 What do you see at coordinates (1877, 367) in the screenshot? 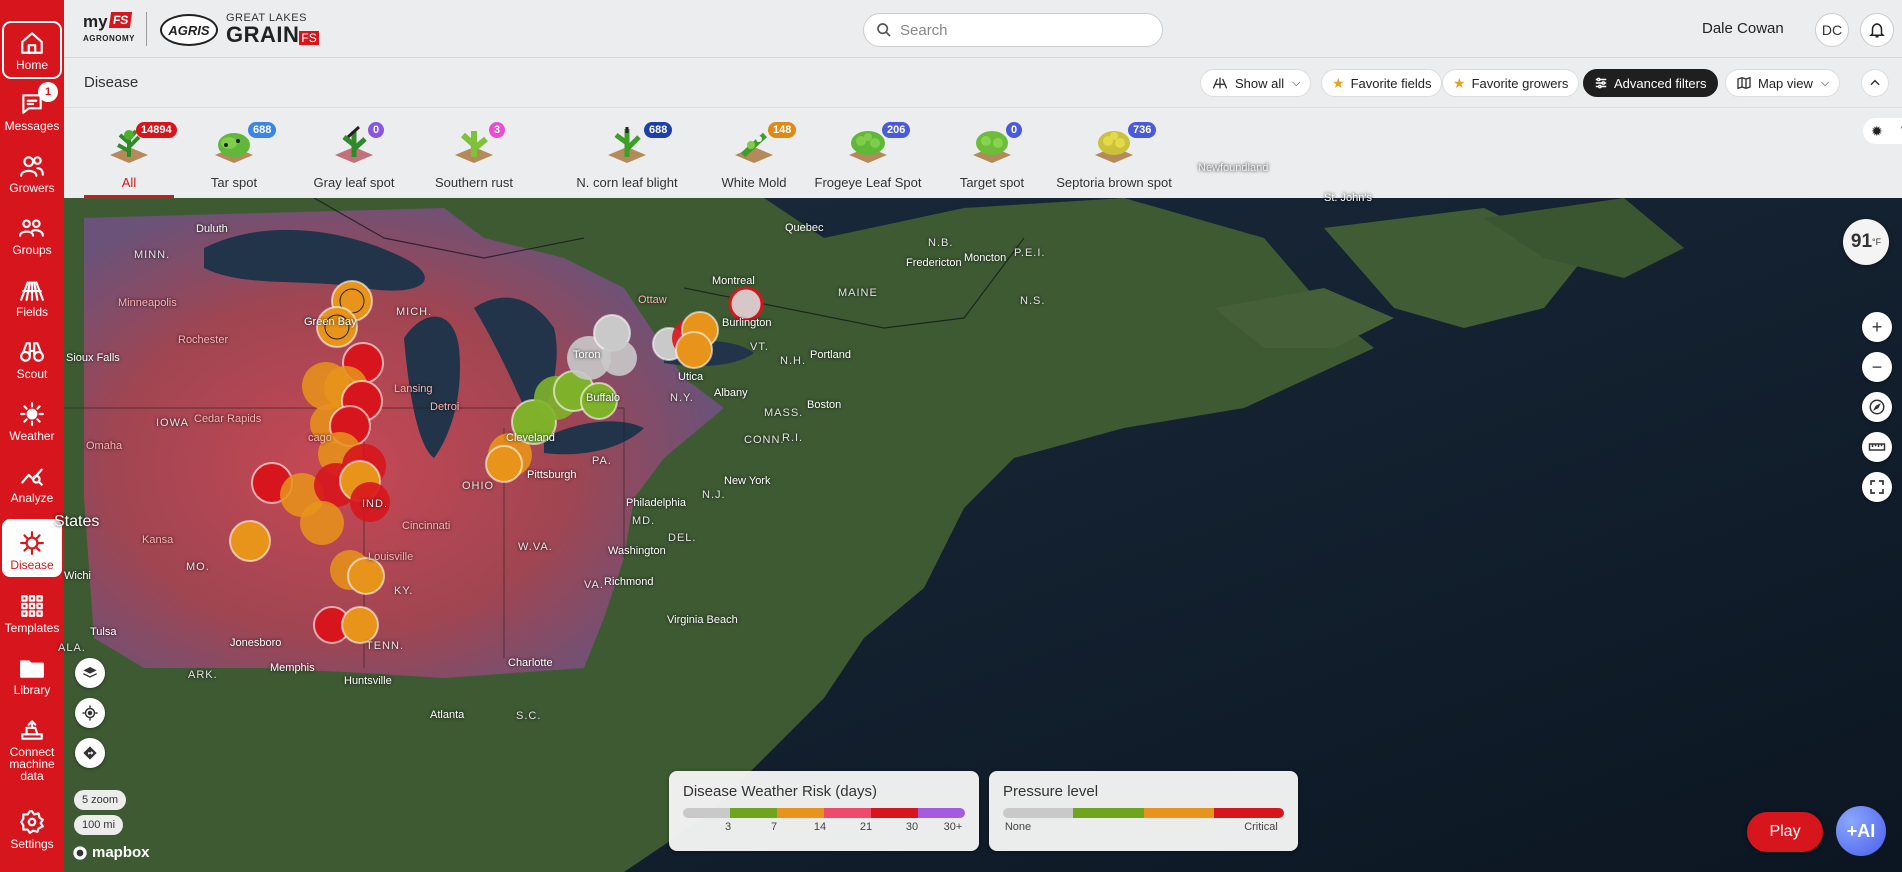
I see `zoom-out-button: −` at bounding box center [1877, 367].